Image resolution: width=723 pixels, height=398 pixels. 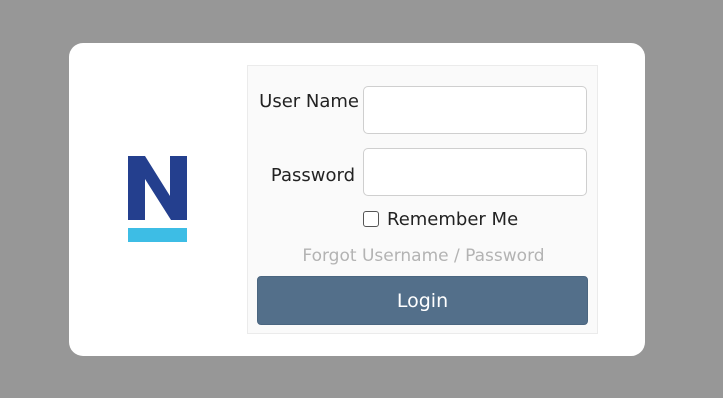 I want to click on brand-logo, so click(x=157, y=201).